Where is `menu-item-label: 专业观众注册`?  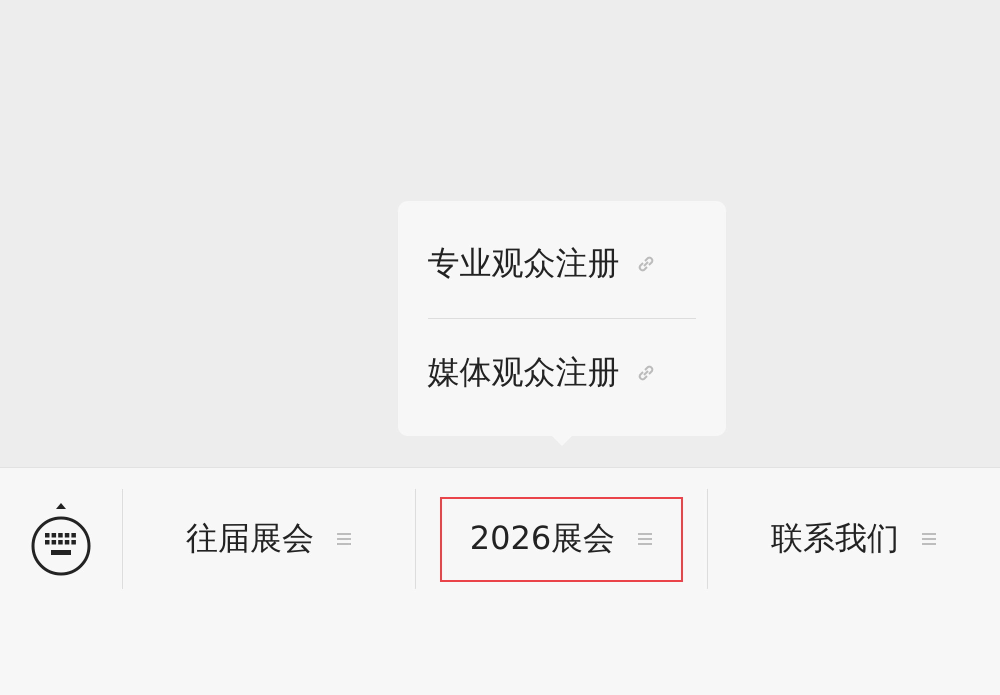 menu-item-label: 专业观众注册 is located at coordinates (524, 263).